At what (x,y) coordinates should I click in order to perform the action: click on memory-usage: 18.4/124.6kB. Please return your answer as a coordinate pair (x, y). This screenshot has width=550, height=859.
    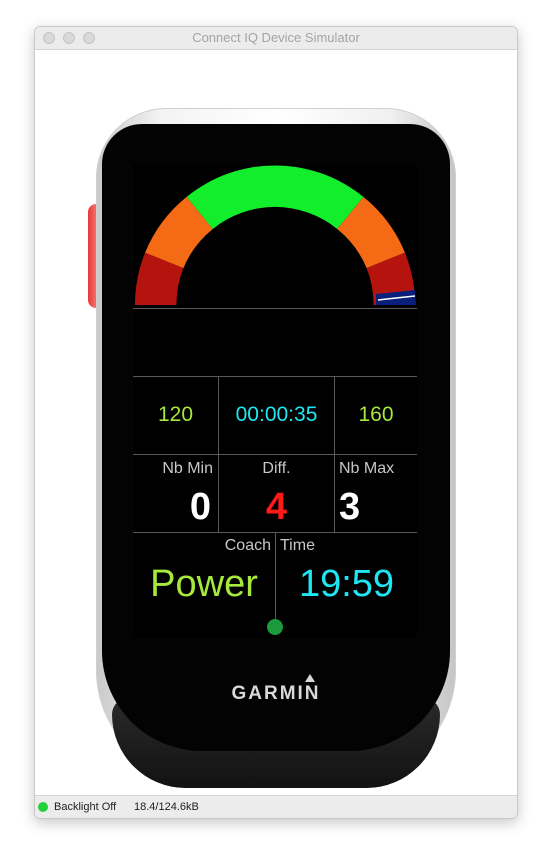
    Looking at the image, I should click on (166, 807).